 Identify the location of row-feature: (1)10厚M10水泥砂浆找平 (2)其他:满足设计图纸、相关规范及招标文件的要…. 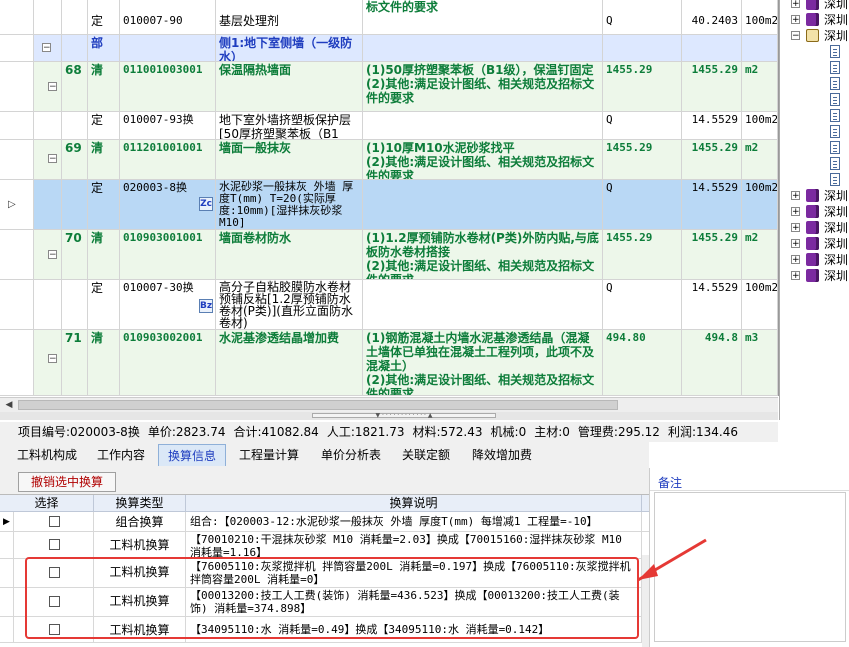
(483, 159).